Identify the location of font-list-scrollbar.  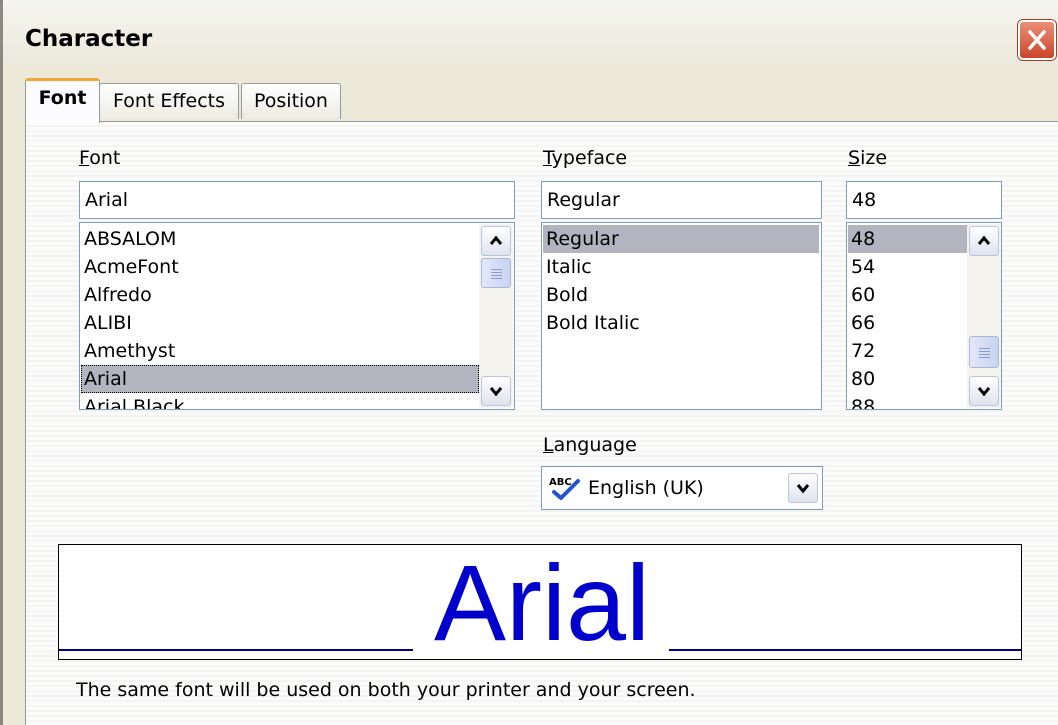
(496, 316).